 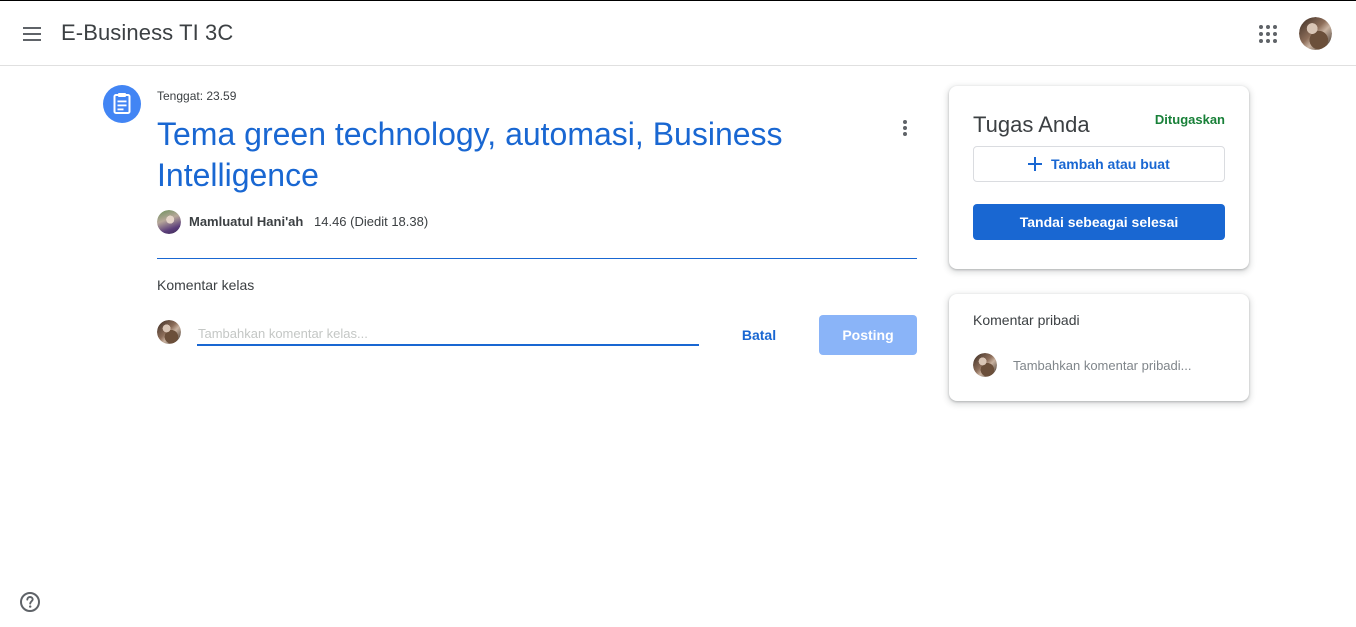 I want to click on class-title: E-Business TI 3C, so click(x=147, y=33).